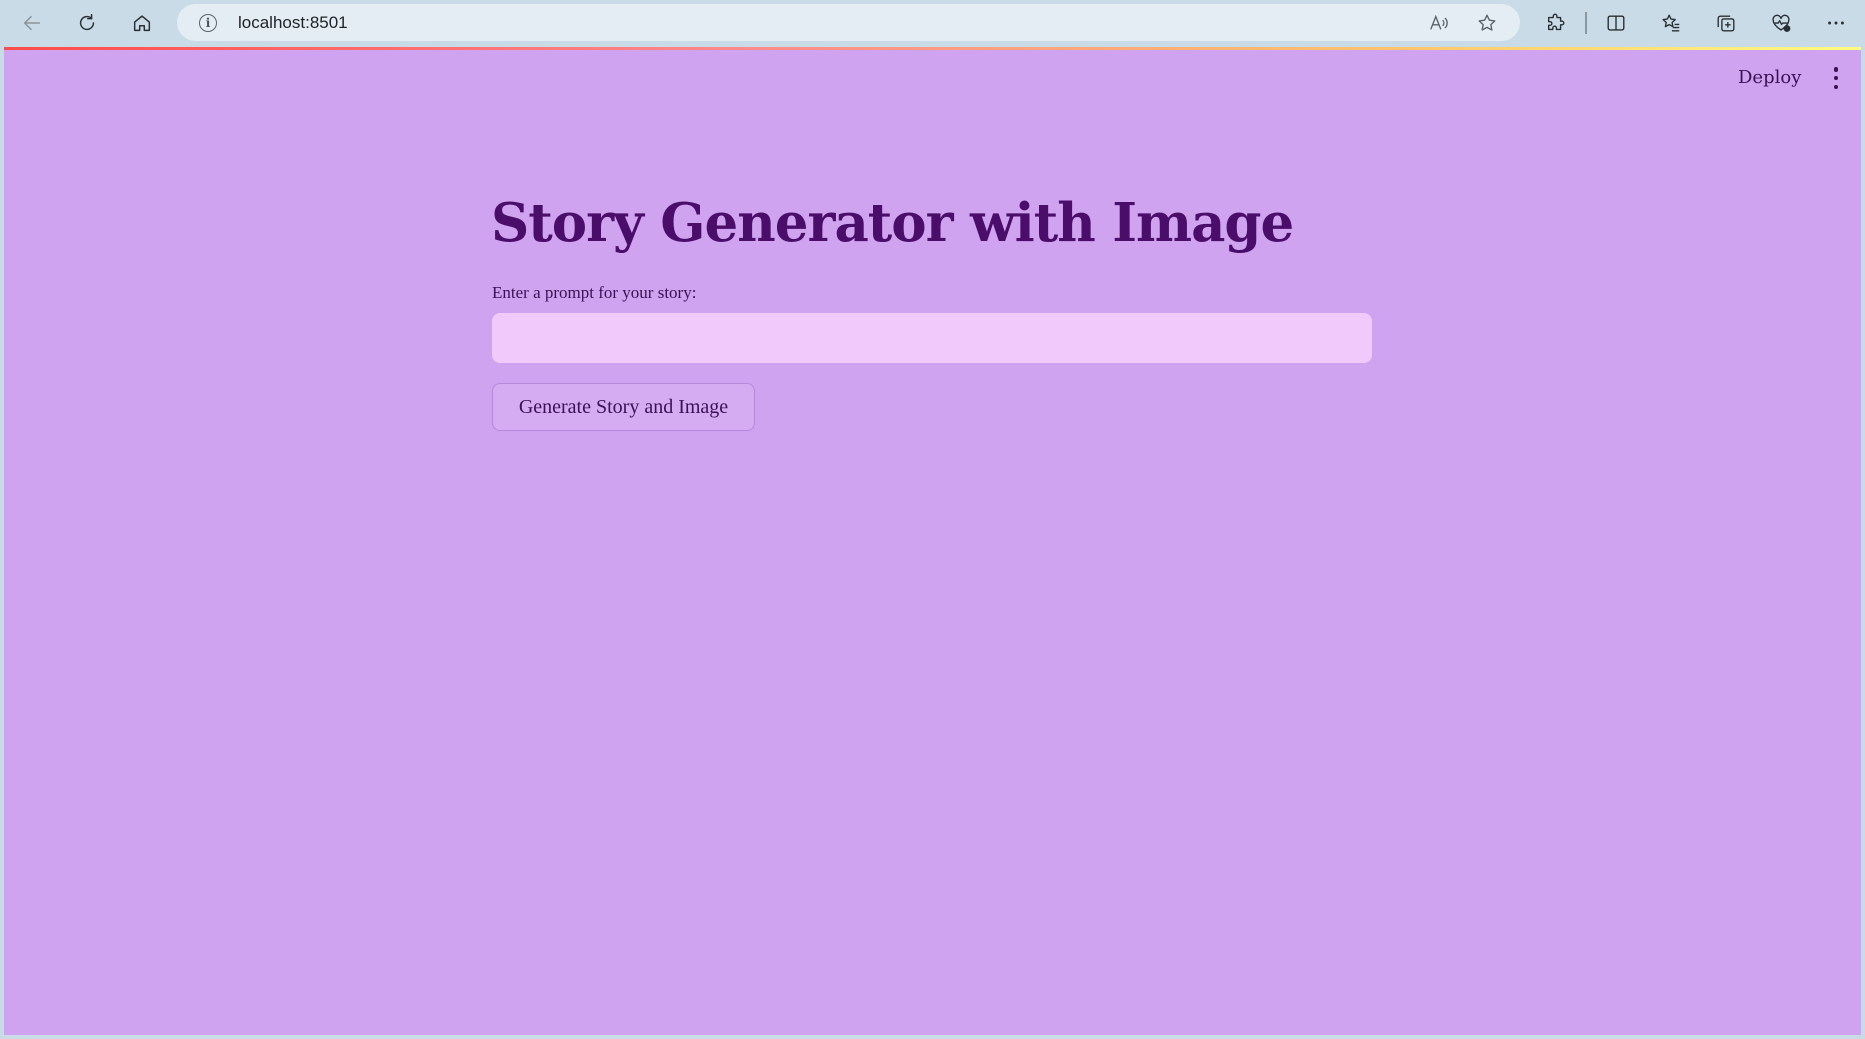 The height and width of the screenshot is (1039, 1865). Describe the element at coordinates (623, 407) in the screenshot. I see `generate-story-button: Generate Story and Image` at that location.